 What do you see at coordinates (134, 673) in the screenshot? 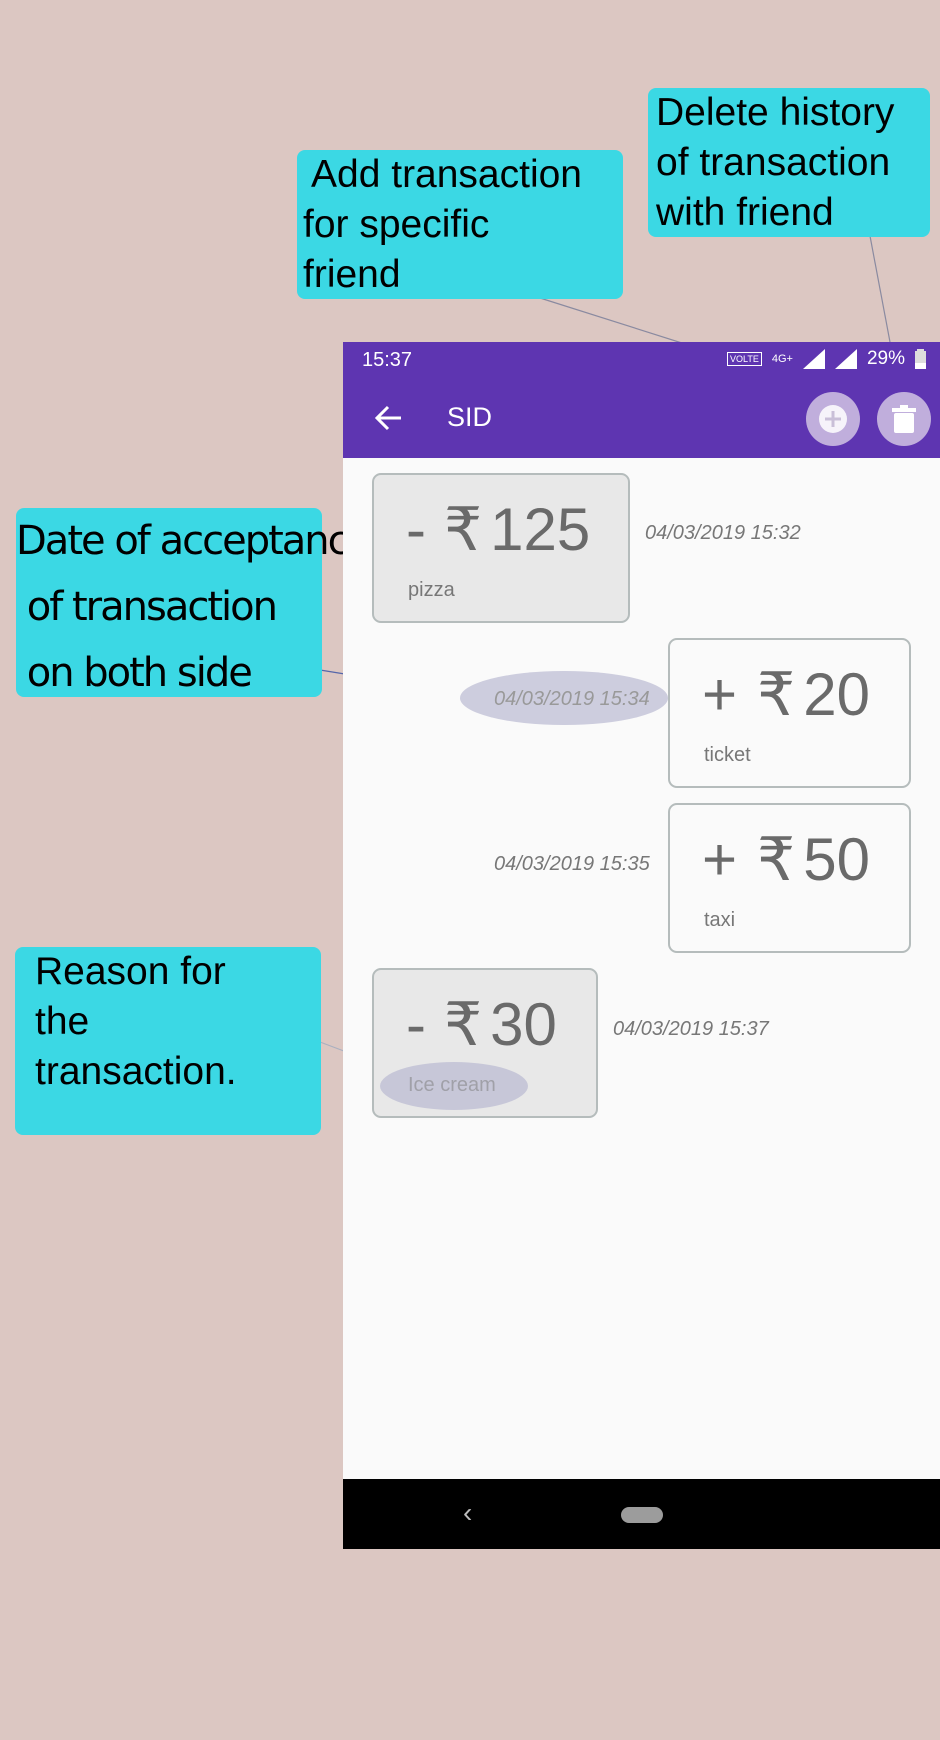
I see `callout-date-line-3: on both side` at bounding box center [134, 673].